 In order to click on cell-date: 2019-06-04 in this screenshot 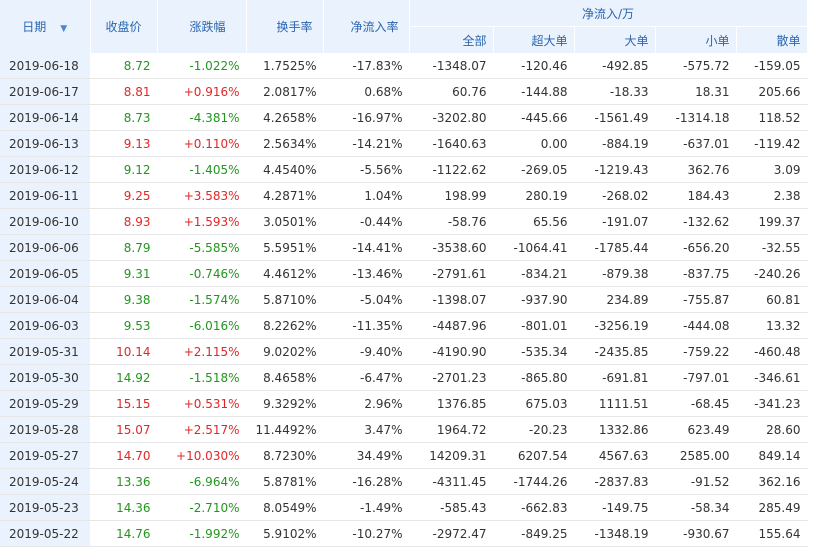, I will do `click(45, 299)`.